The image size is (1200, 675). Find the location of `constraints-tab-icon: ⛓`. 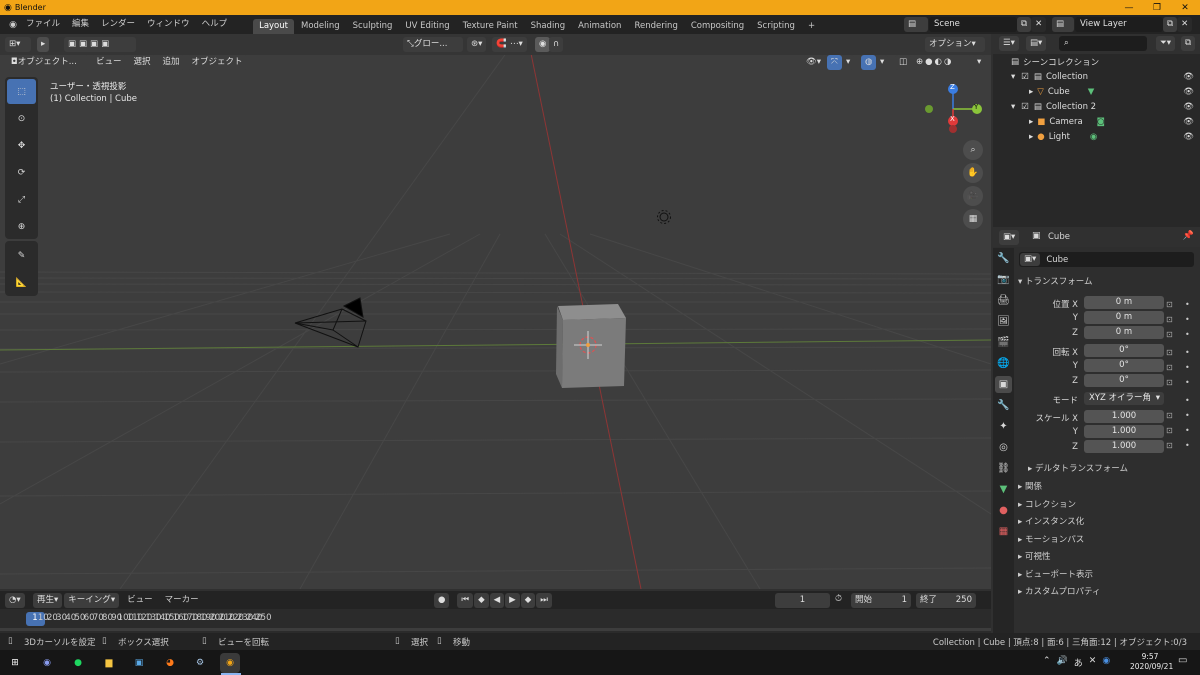

constraints-tab-icon: ⛓ is located at coordinates (1003, 468).